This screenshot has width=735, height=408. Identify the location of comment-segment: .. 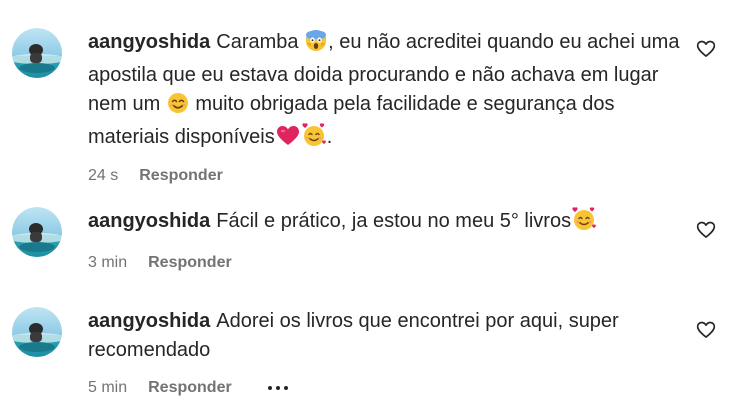
(329, 137).